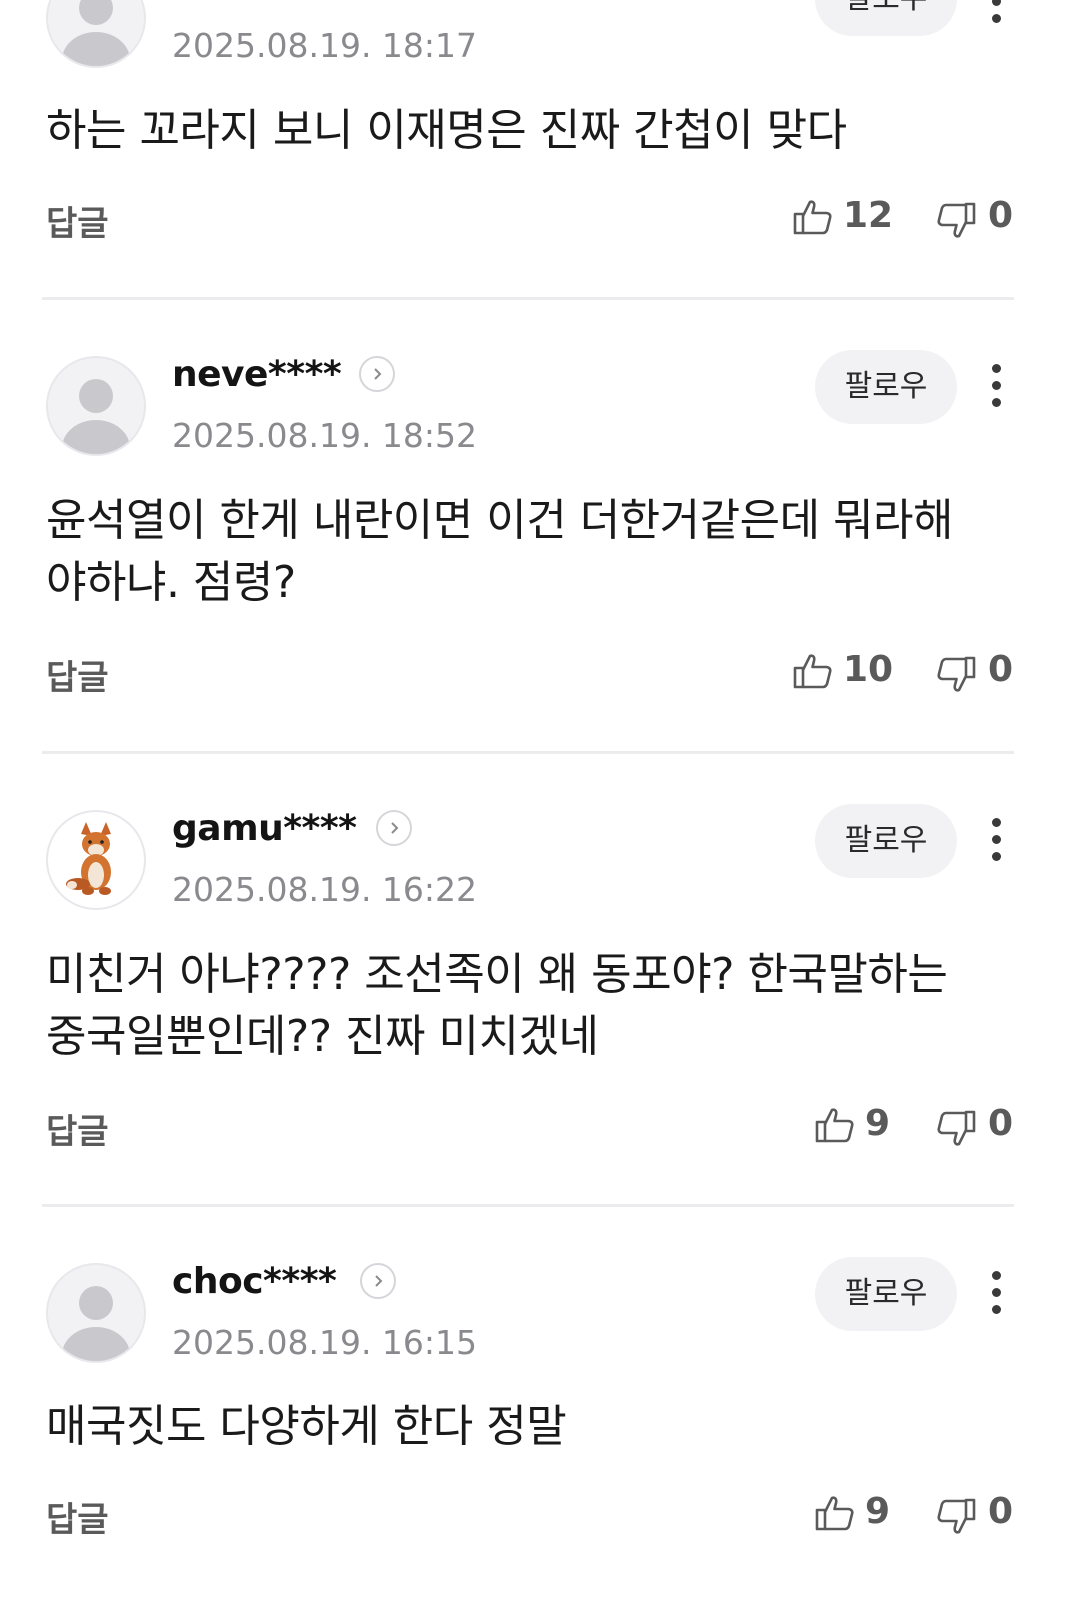  Describe the element at coordinates (868, 215) in the screenshot. I see `like-count: 12` at that location.